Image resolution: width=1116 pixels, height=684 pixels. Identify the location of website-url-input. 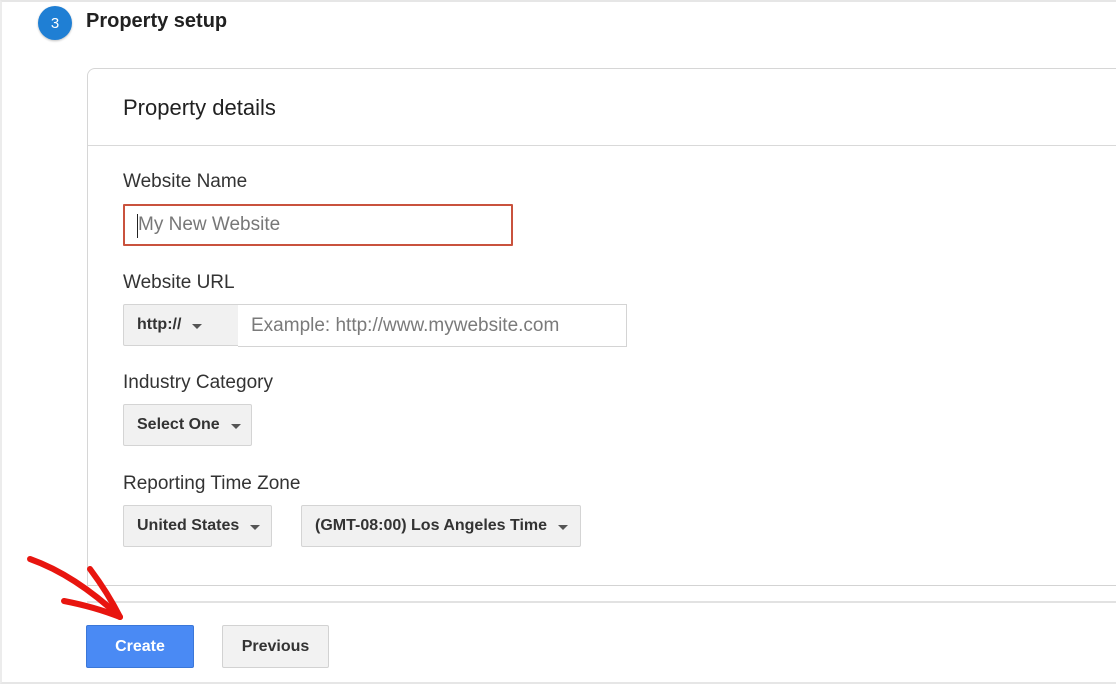
(432, 325).